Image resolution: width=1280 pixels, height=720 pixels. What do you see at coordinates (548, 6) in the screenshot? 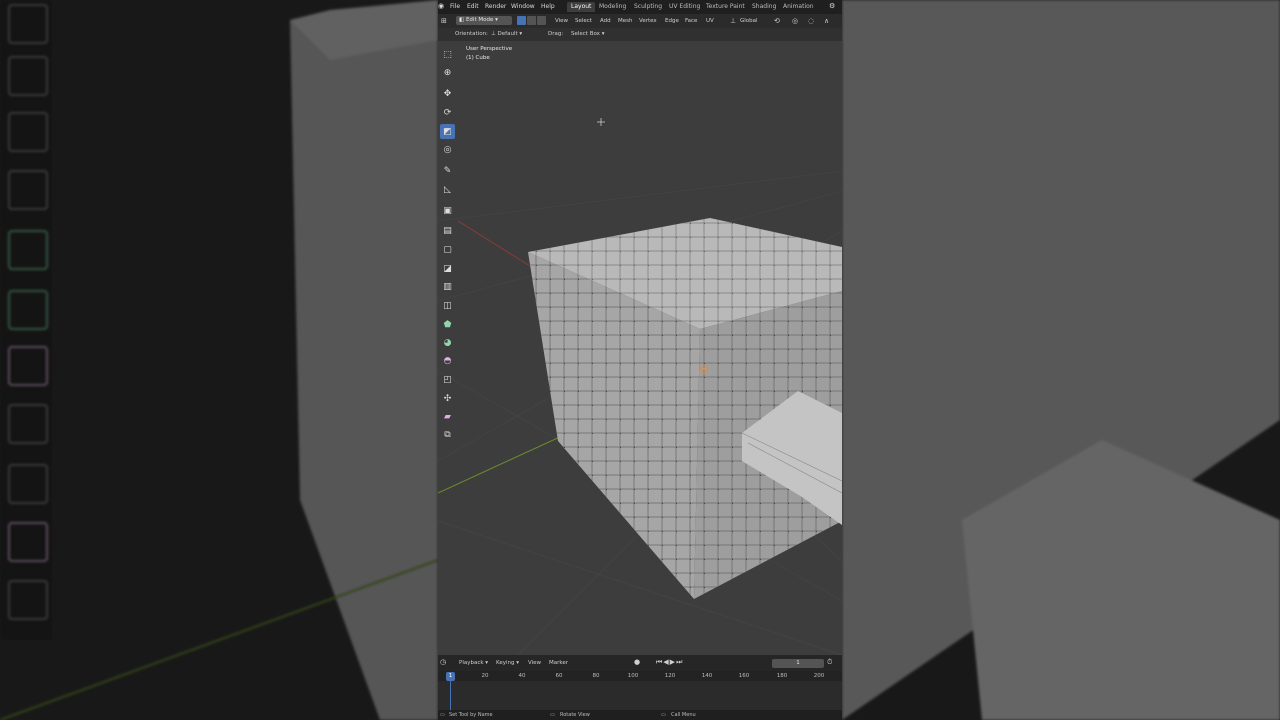
I see `menu-help: Help` at bounding box center [548, 6].